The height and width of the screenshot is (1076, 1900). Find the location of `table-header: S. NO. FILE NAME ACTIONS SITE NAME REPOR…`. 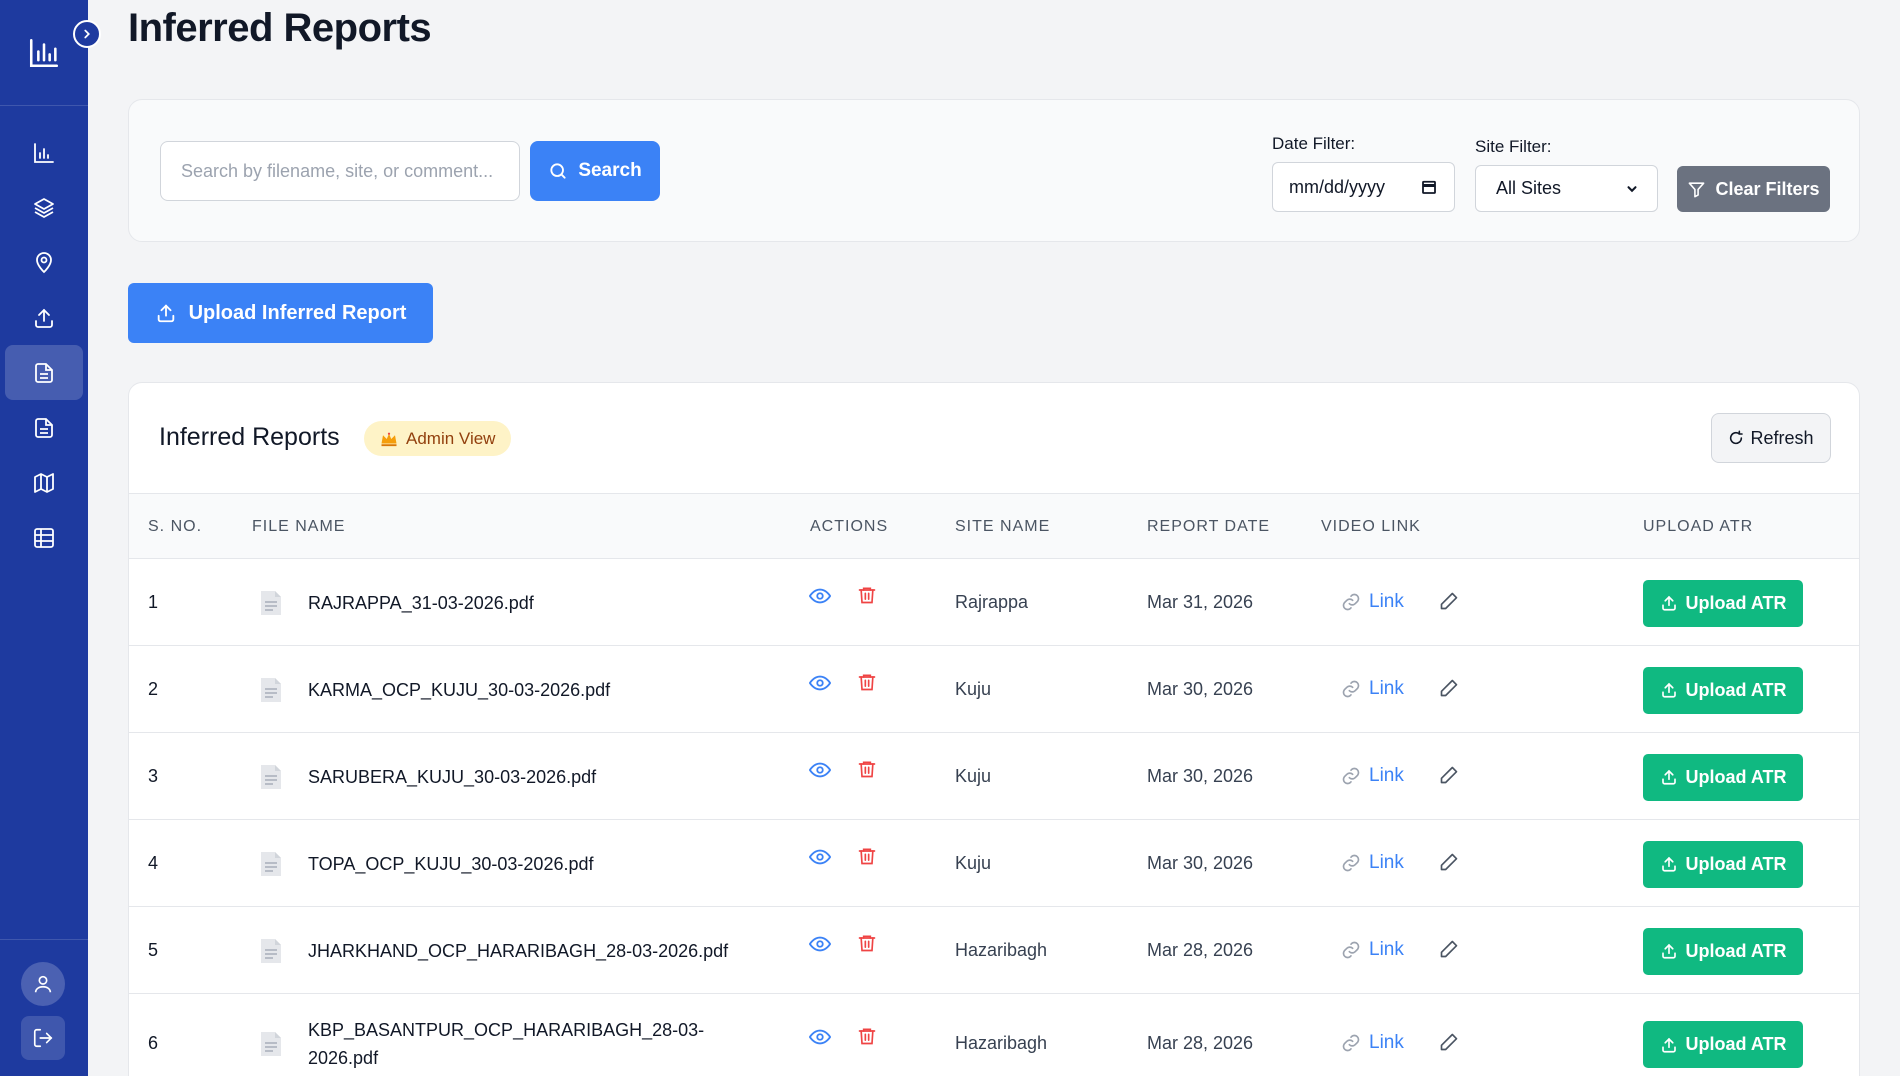

table-header: S. NO. FILE NAME ACTIONS SITE NAME REPOR… is located at coordinates (994, 526).